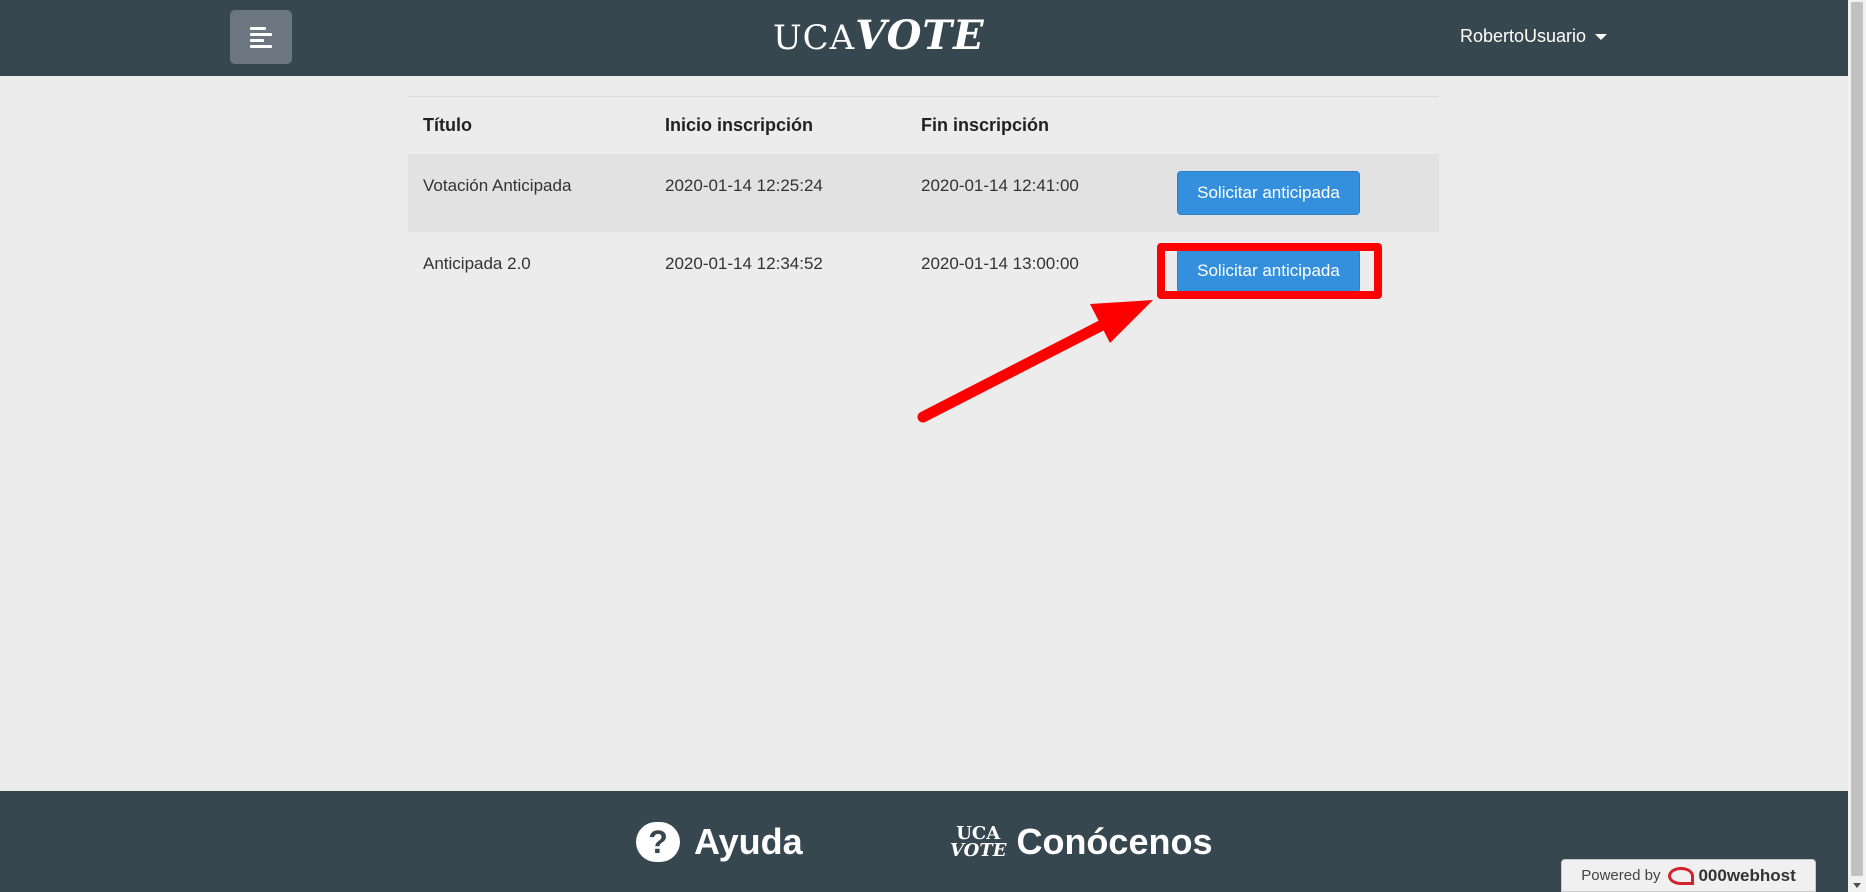  What do you see at coordinates (1621, 875) in the screenshot?
I see `powered-by-prefix: Powered by` at bounding box center [1621, 875].